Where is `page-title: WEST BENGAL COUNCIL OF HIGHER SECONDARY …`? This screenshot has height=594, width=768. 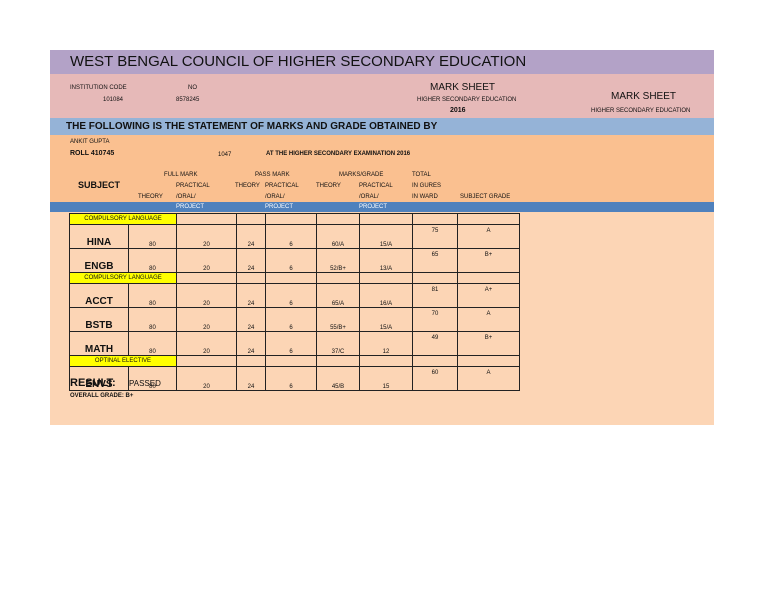 page-title: WEST BENGAL COUNCIL OF HIGHER SECONDARY … is located at coordinates (298, 61).